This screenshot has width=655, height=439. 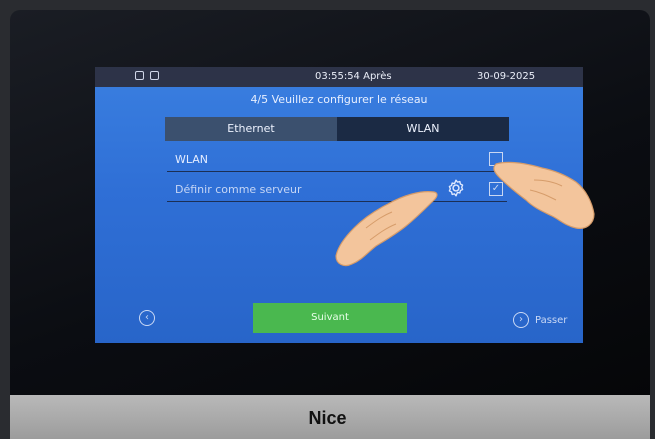 What do you see at coordinates (251, 129) in the screenshot?
I see `tab-ethernet: Ethernet` at bounding box center [251, 129].